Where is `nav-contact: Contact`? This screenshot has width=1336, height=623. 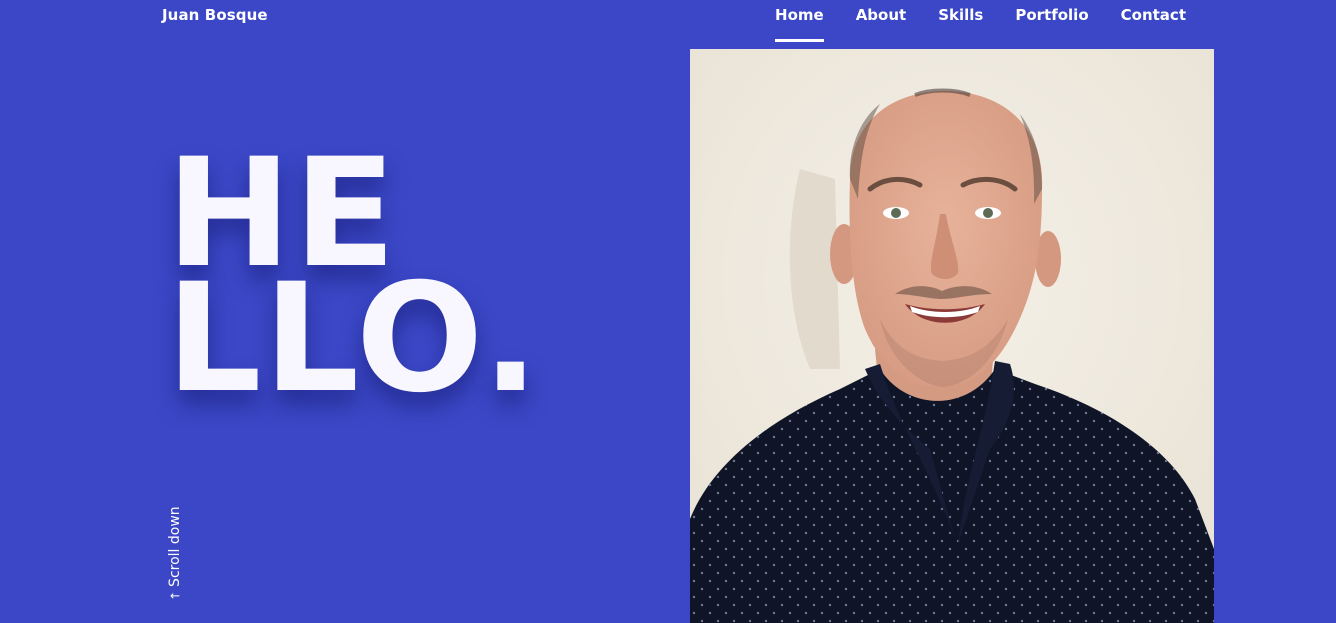 nav-contact: Contact is located at coordinates (1153, 18).